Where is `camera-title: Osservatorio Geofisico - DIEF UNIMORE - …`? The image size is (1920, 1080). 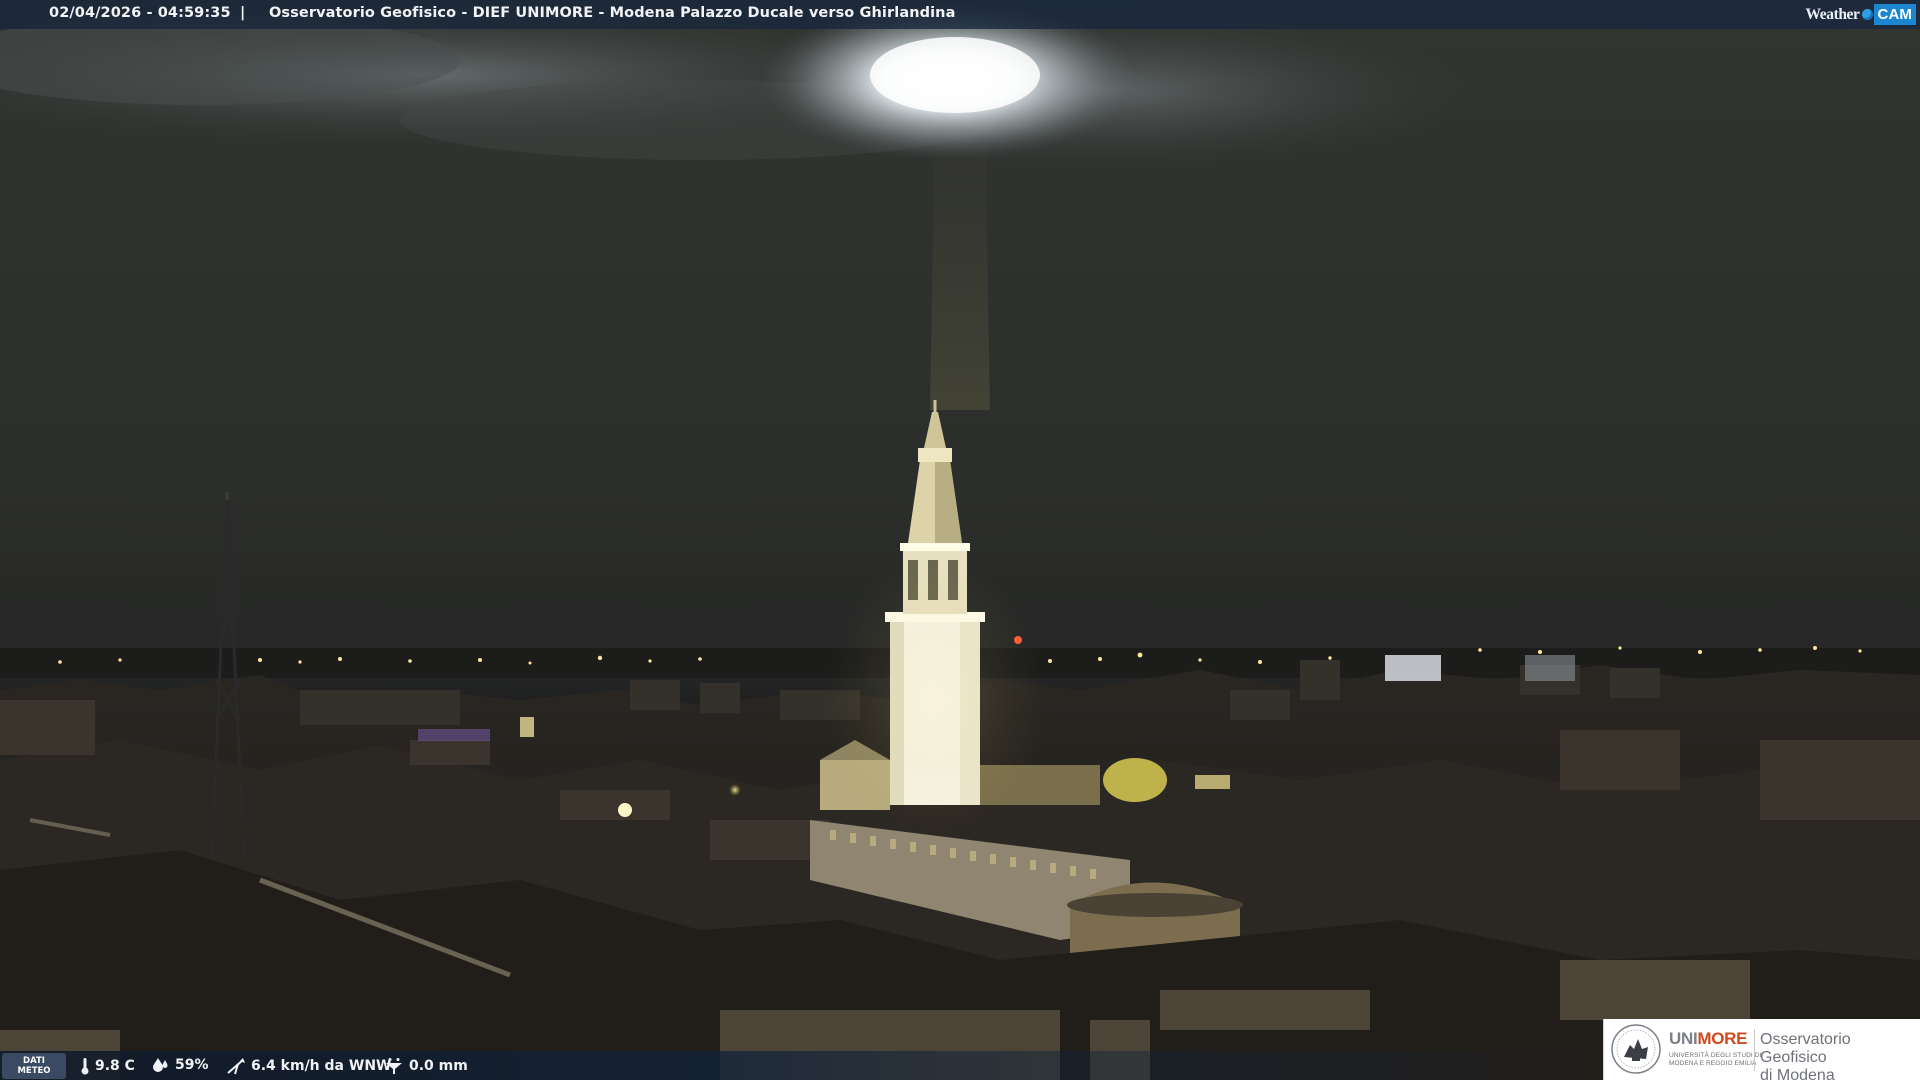 camera-title: Osservatorio Geofisico - DIEF UNIMORE - … is located at coordinates (612, 13).